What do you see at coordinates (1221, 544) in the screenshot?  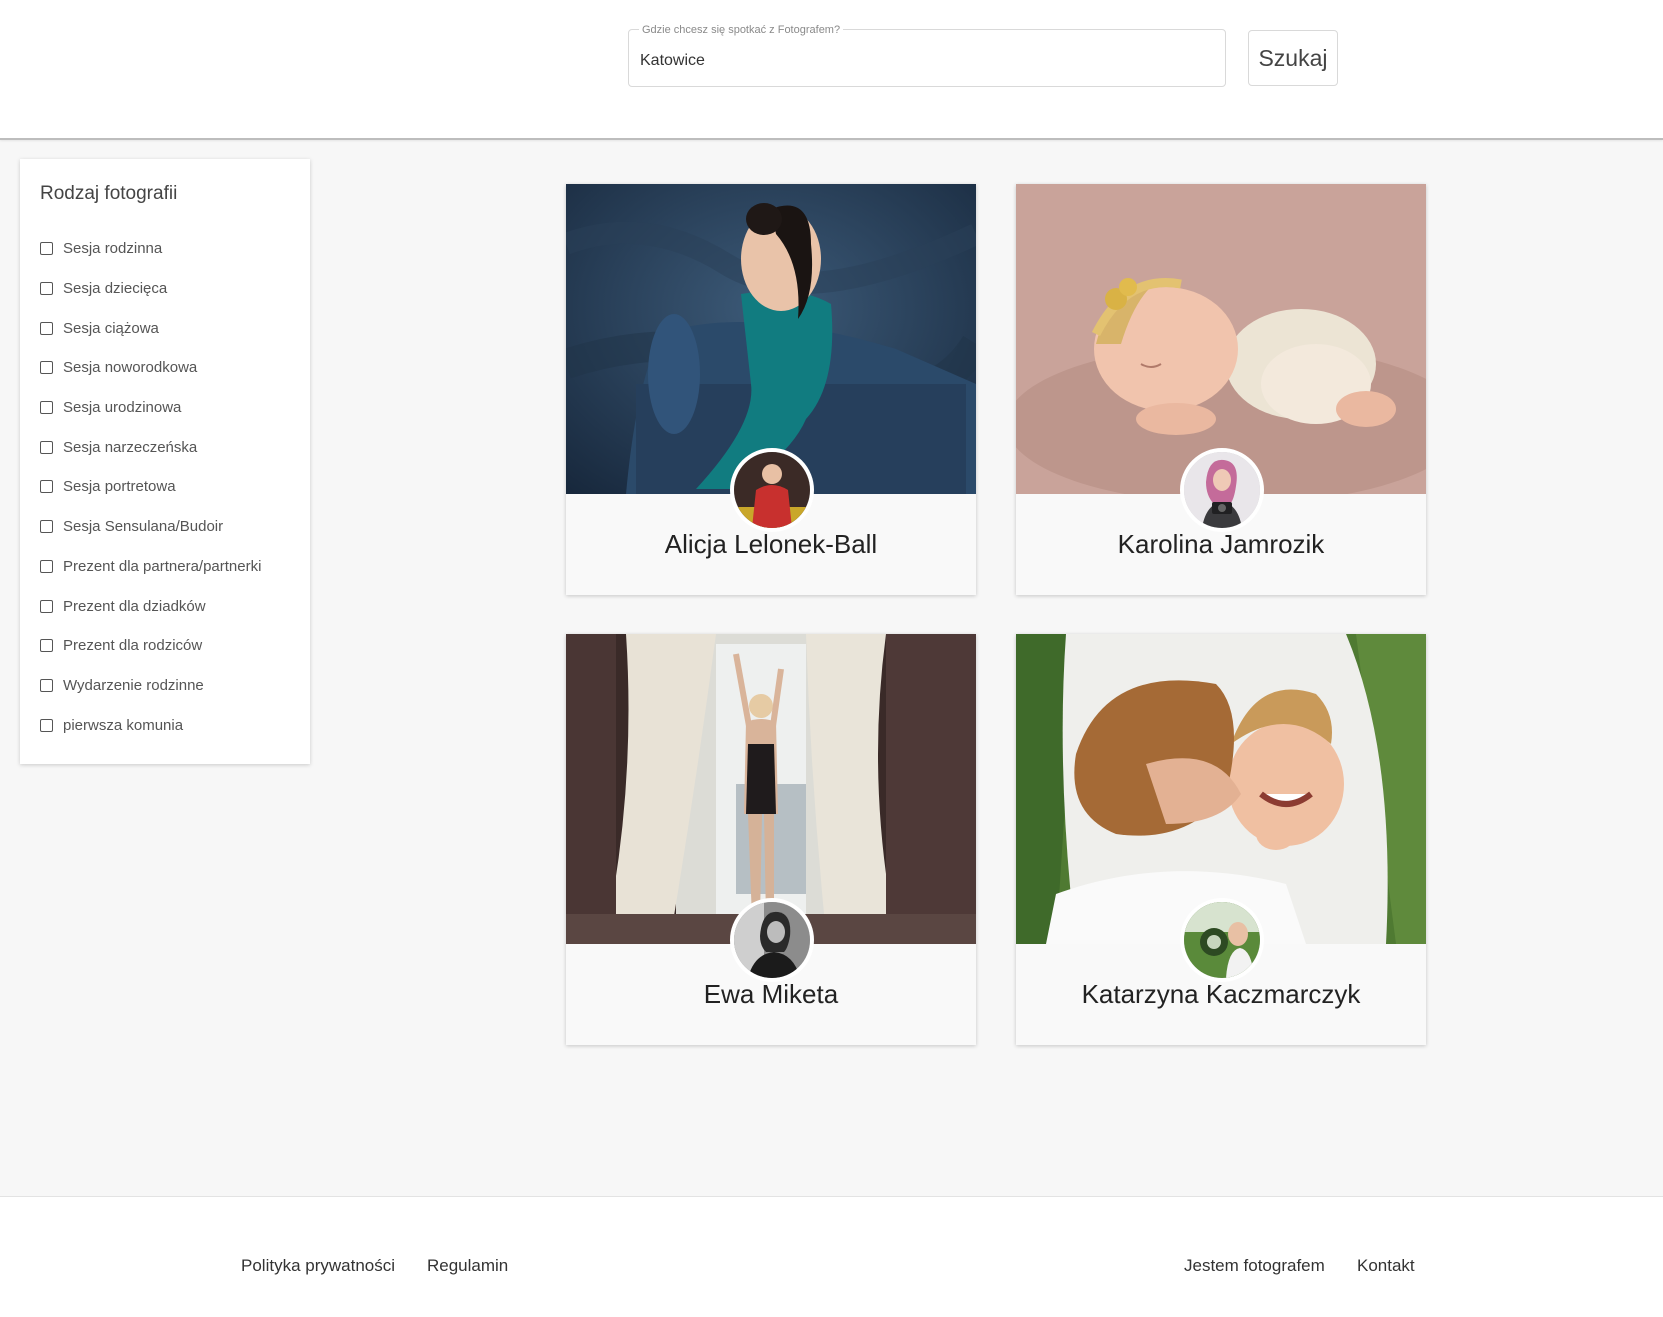 I see `photographer-name: Karolina Jamrozik` at bounding box center [1221, 544].